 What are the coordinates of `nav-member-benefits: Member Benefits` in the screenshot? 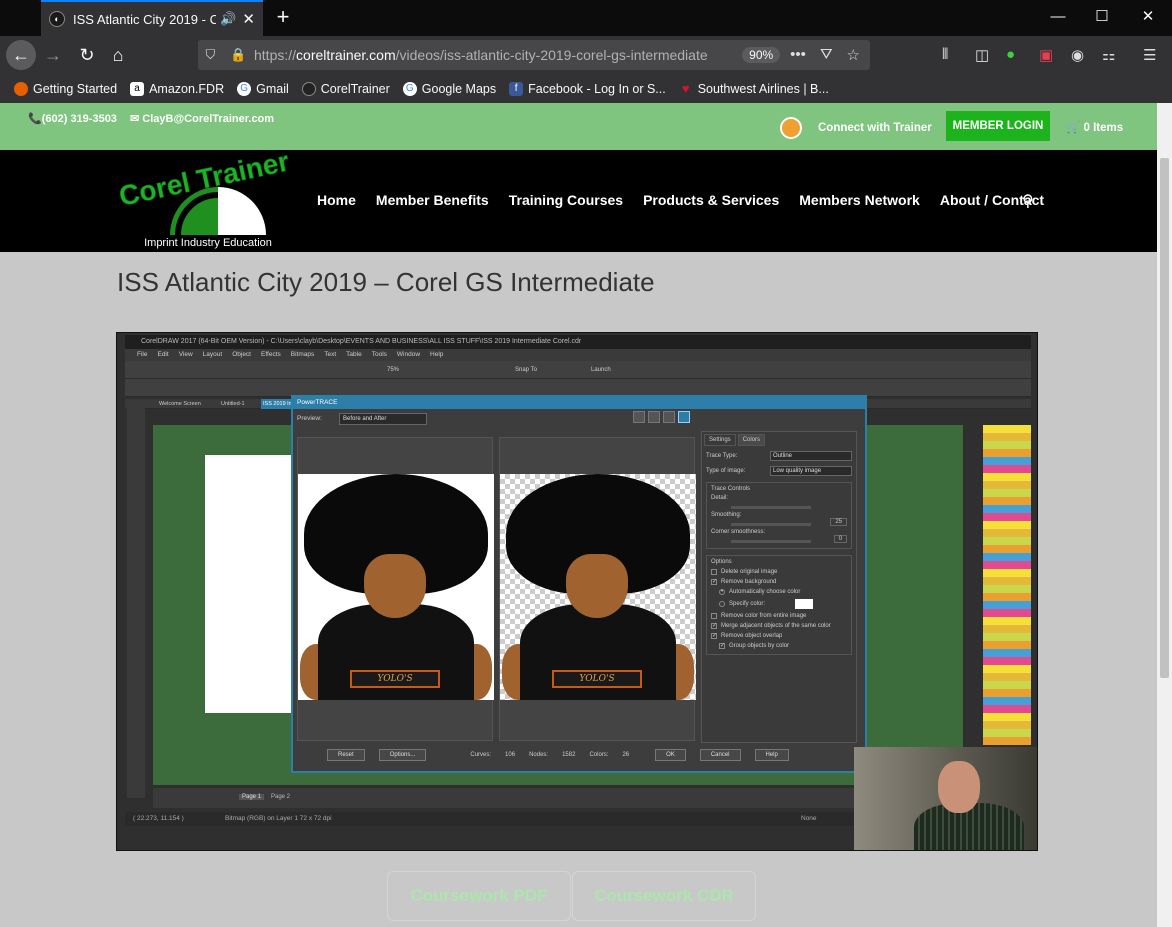 It's located at (432, 200).